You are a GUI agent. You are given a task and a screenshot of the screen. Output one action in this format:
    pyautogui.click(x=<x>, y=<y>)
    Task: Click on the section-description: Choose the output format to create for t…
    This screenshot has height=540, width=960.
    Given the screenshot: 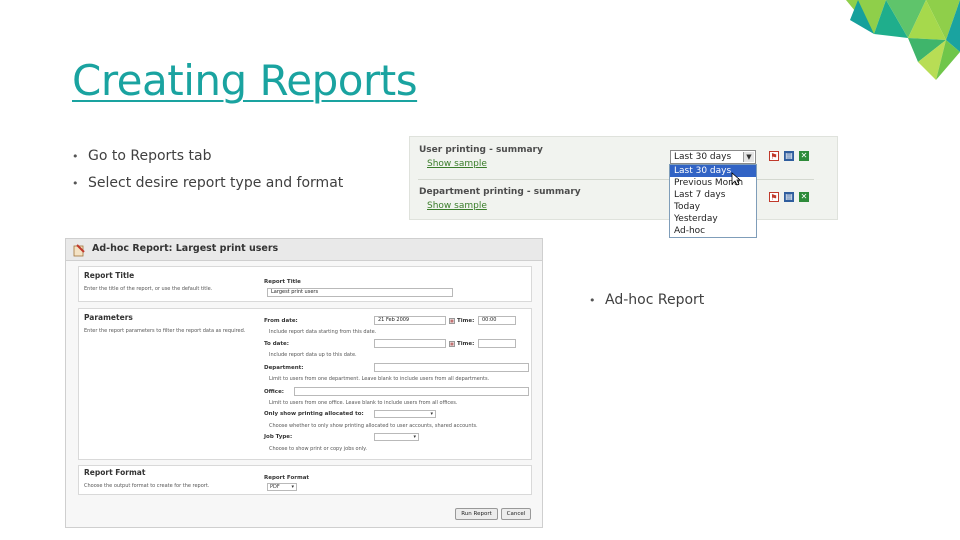 What is the action you would take?
    pyautogui.click(x=147, y=486)
    